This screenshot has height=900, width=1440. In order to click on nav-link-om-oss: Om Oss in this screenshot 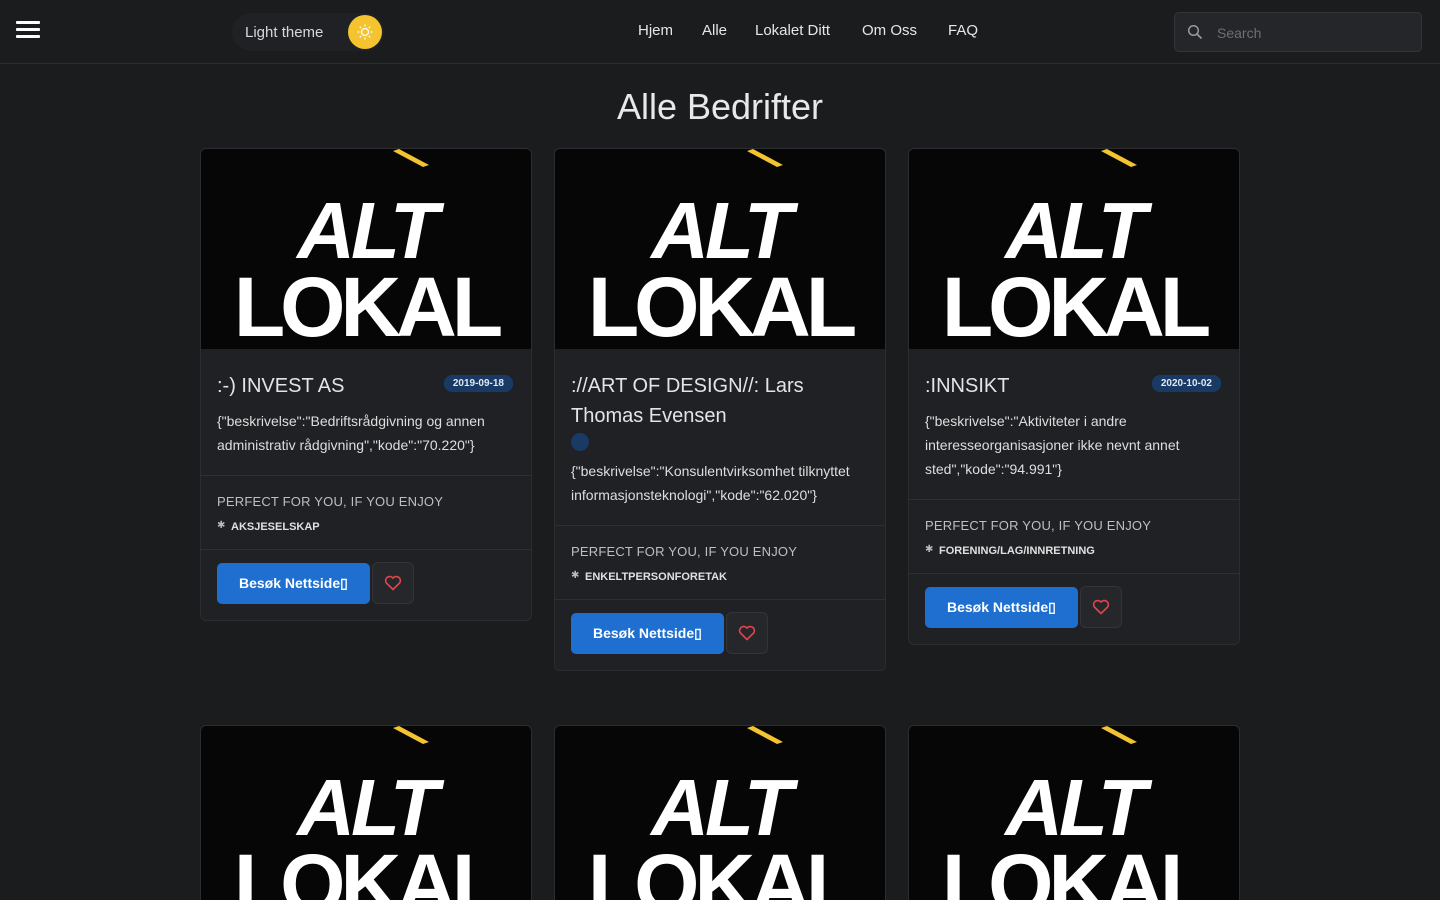, I will do `click(889, 30)`.